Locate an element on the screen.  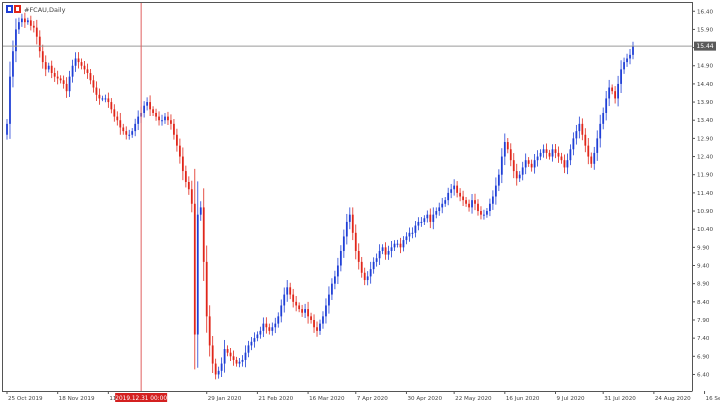
symbol-header: #FCAU,Daily is located at coordinates (36, 9).